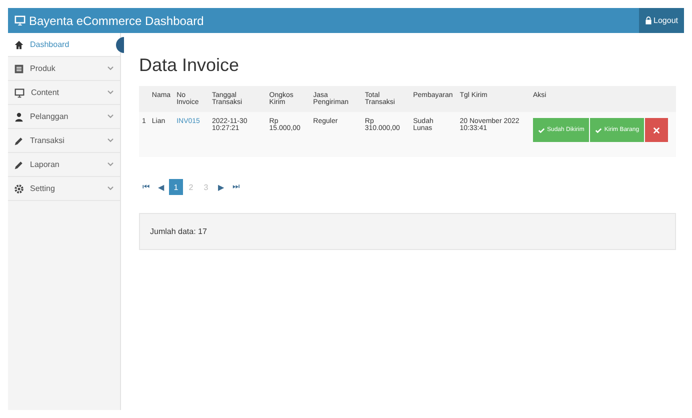 The image size is (692, 418). Describe the element at coordinates (64, 189) in the screenshot. I see `sidebar-item: Setting` at that location.